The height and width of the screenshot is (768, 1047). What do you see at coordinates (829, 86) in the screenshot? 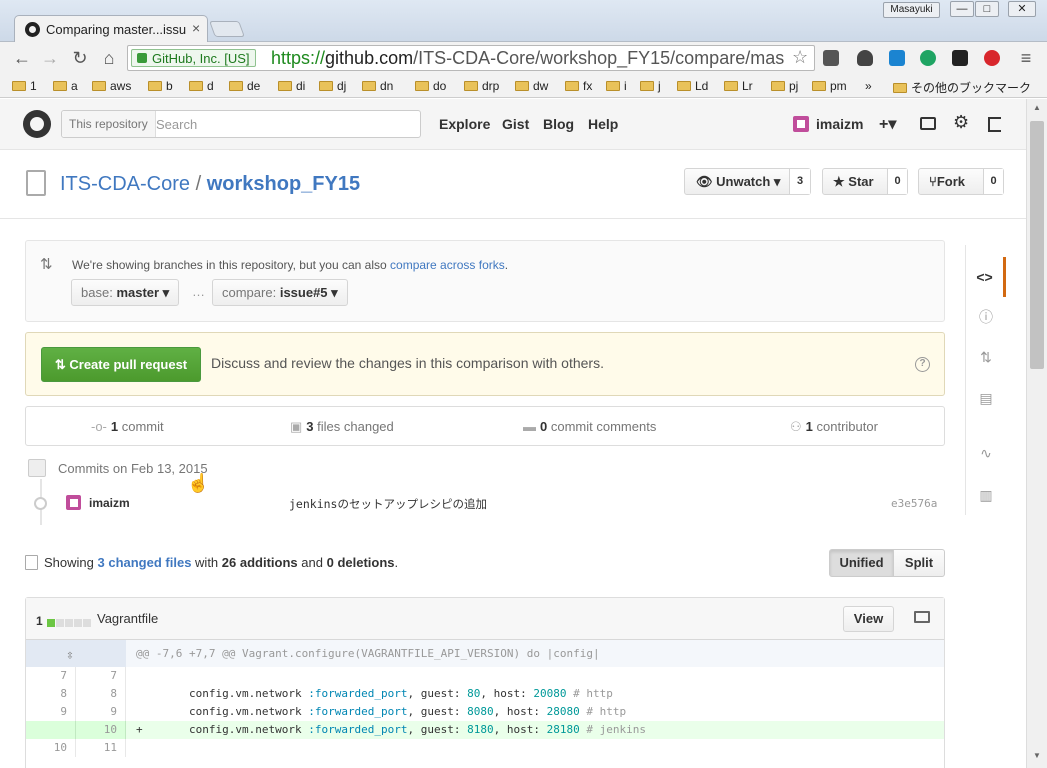
I see `bookmark-folder-19: pm` at bounding box center [829, 86].